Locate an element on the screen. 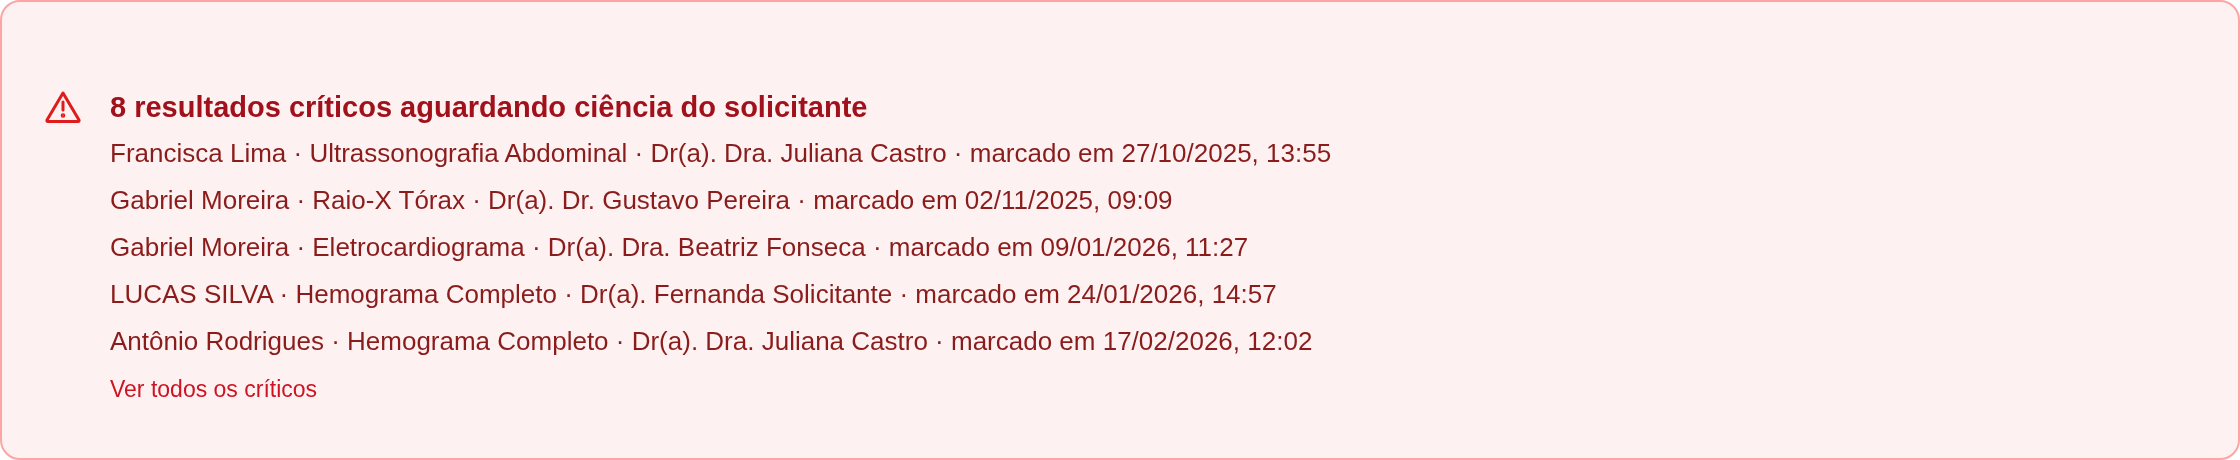 Image resolution: width=2240 pixels, height=460 pixels. alert-title: 8 resultados críticos aguardando ciência do solicitante is located at coordinates (489, 107).